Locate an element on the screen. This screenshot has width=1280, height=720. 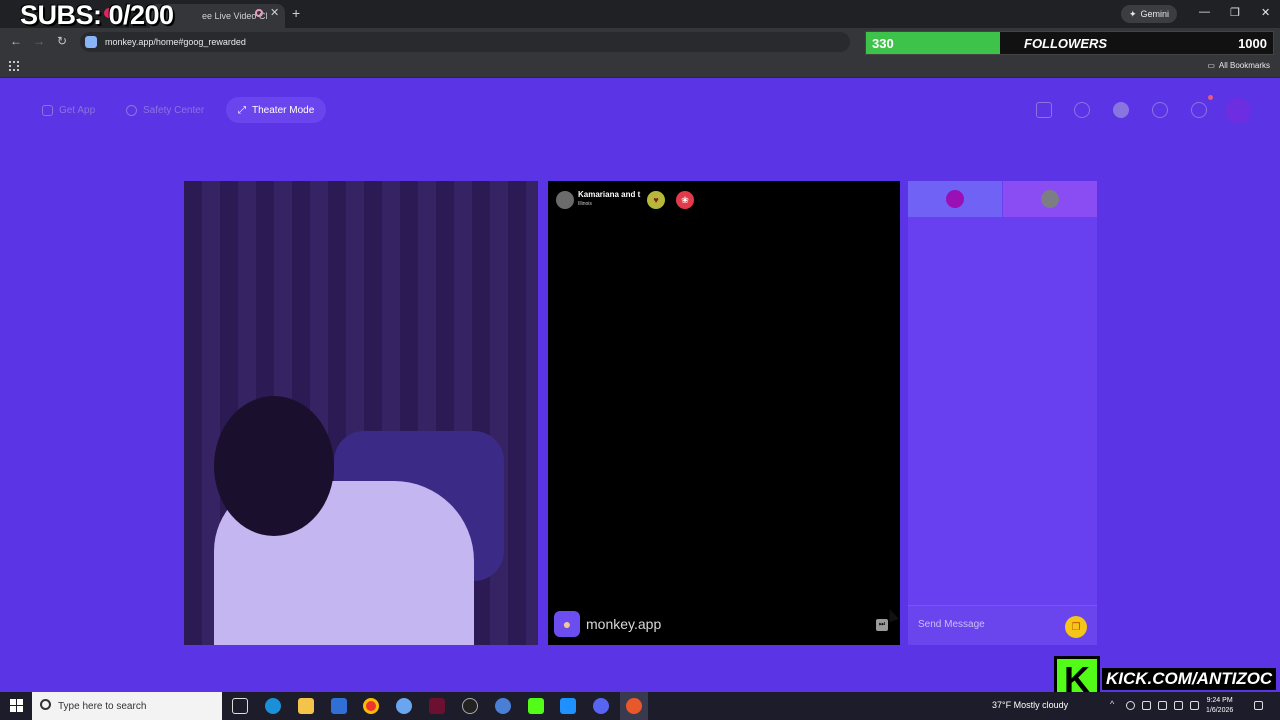
capcut-icon is located at coordinates (437, 706).